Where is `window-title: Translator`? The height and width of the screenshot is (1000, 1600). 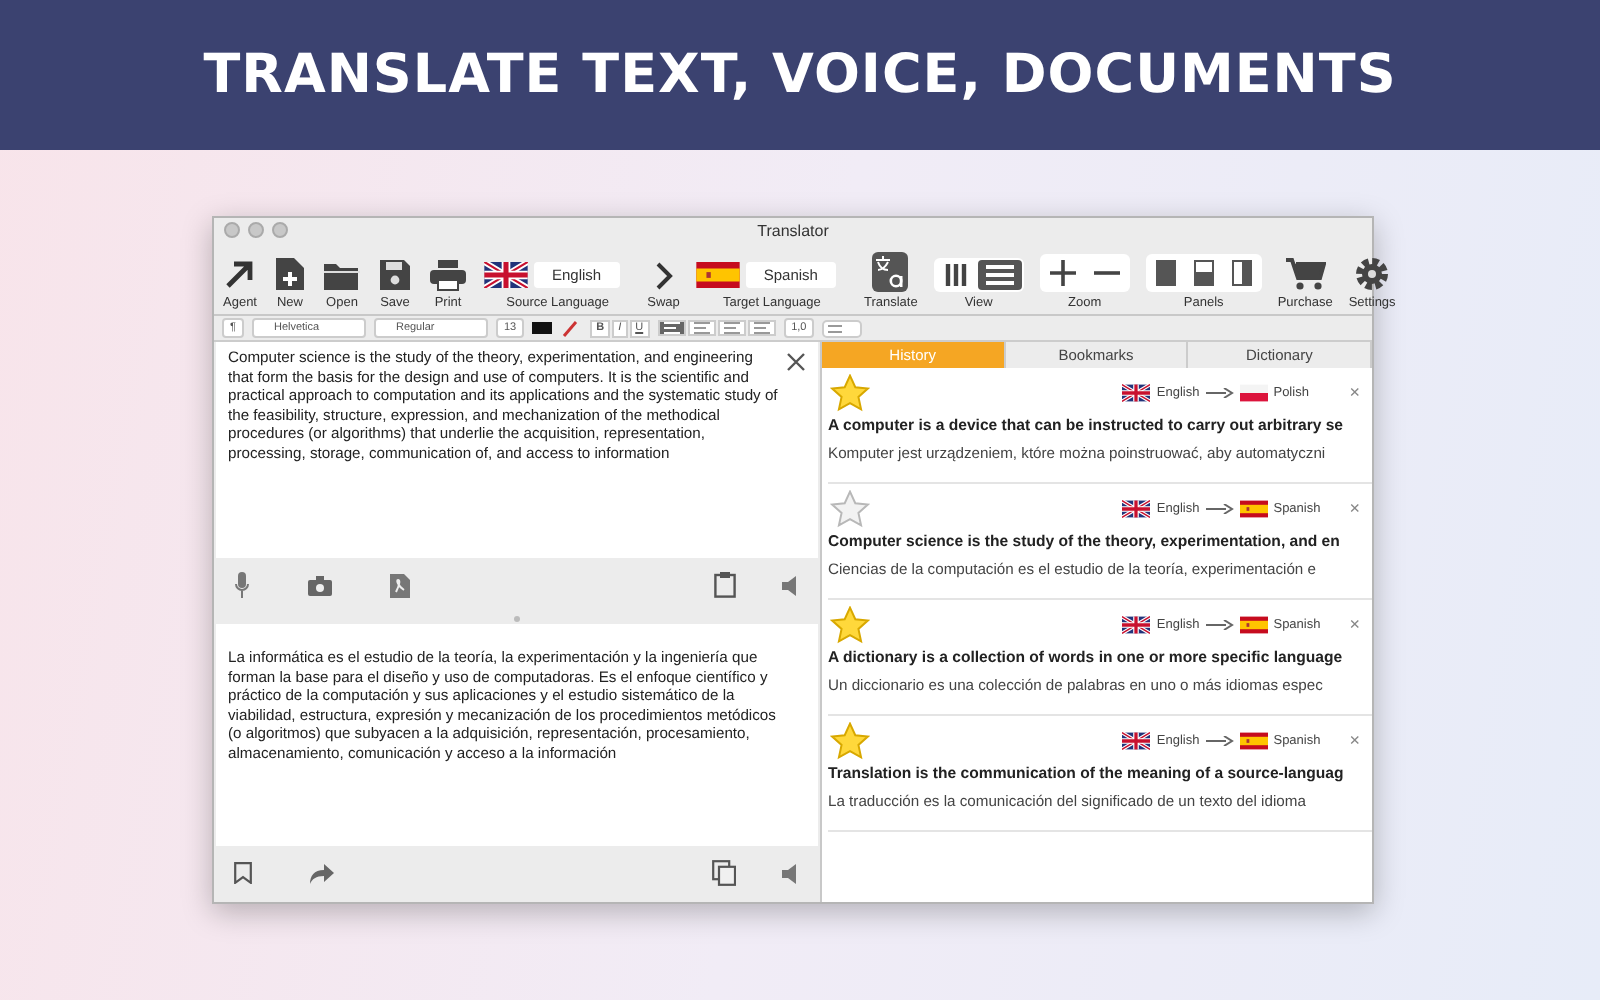 window-title: Translator is located at coordinates (793, 230).